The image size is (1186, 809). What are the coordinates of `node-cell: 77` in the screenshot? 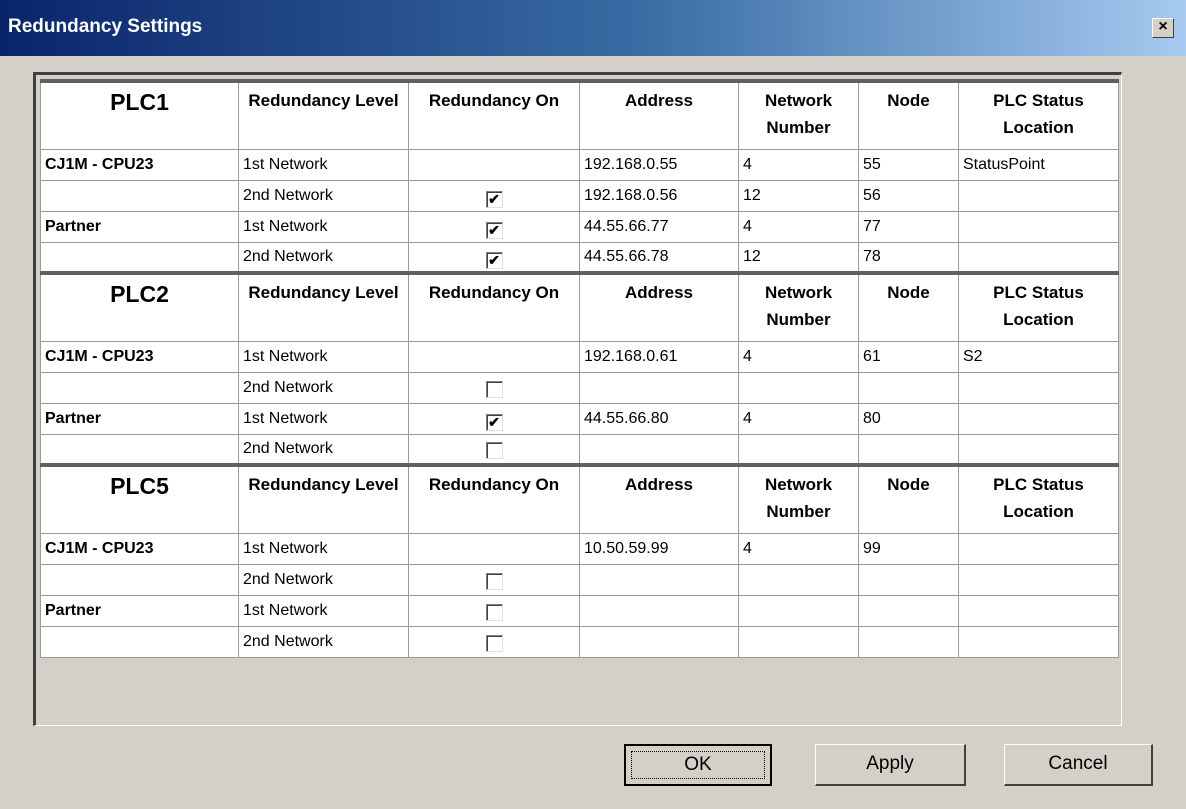 It's located at (908, 226).